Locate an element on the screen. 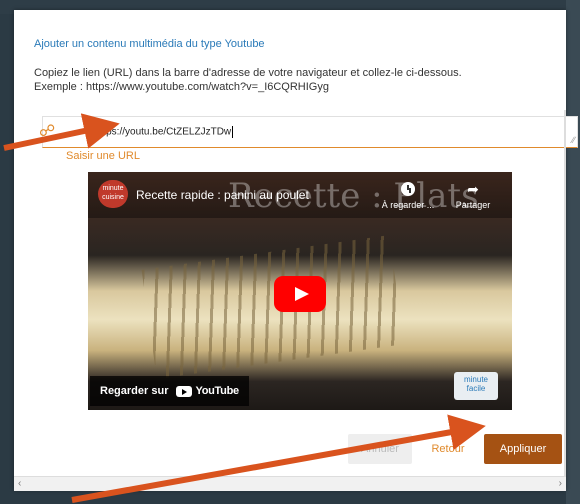 Image resolution: width=580 pixels, height=504 pixels. back-button: Retour is located at coordinates (448, 449).